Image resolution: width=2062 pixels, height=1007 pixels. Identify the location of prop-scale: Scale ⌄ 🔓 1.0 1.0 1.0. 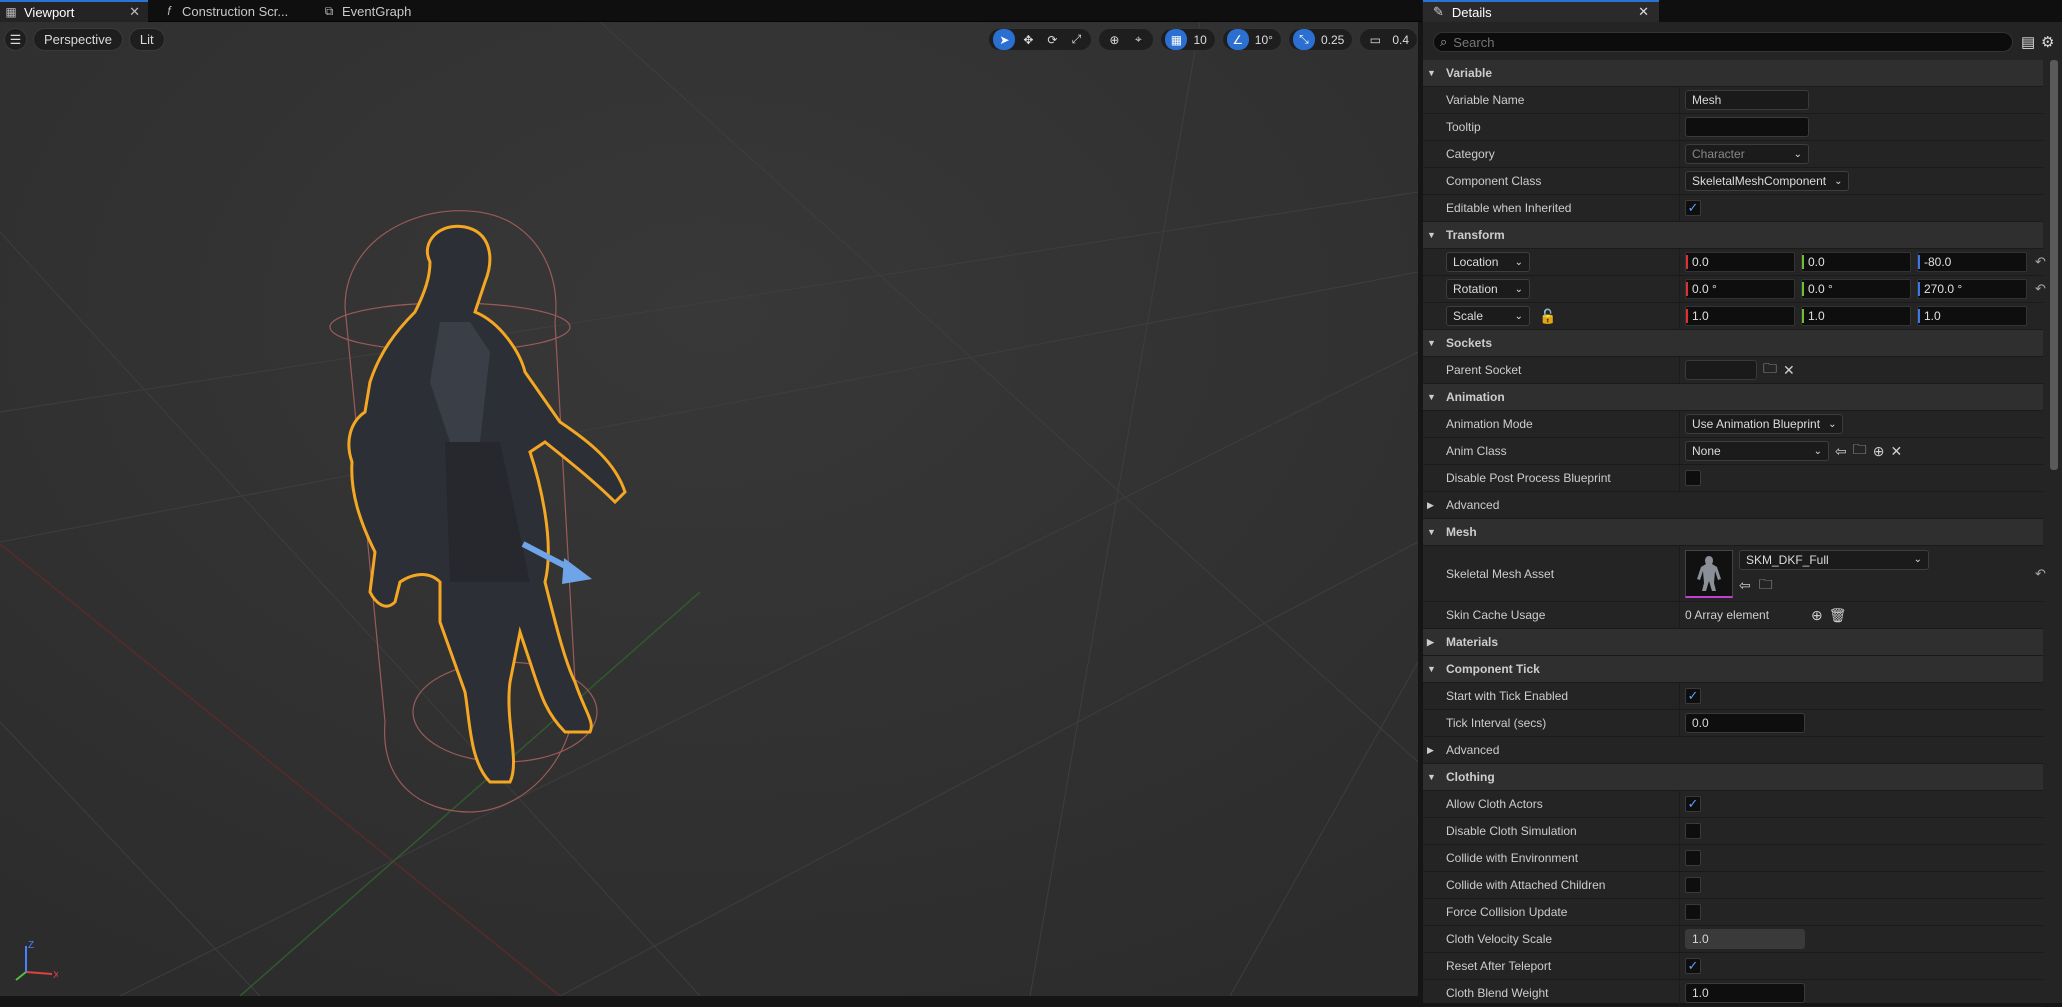
(1733, 316).